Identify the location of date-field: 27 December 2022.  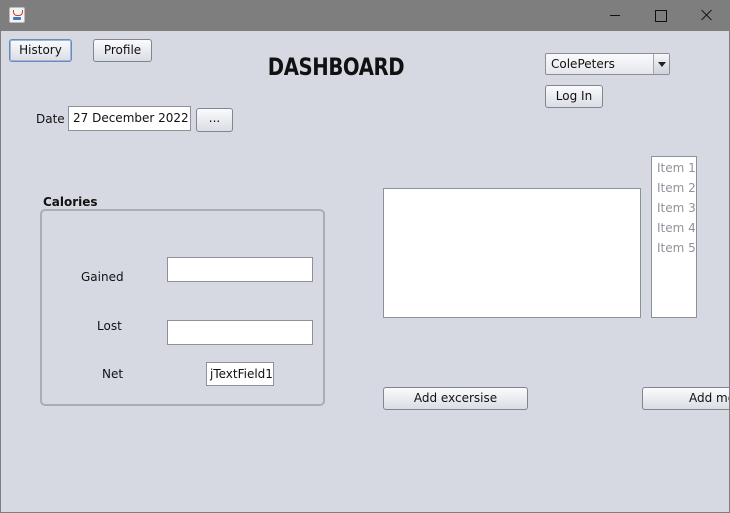
(129, 118).